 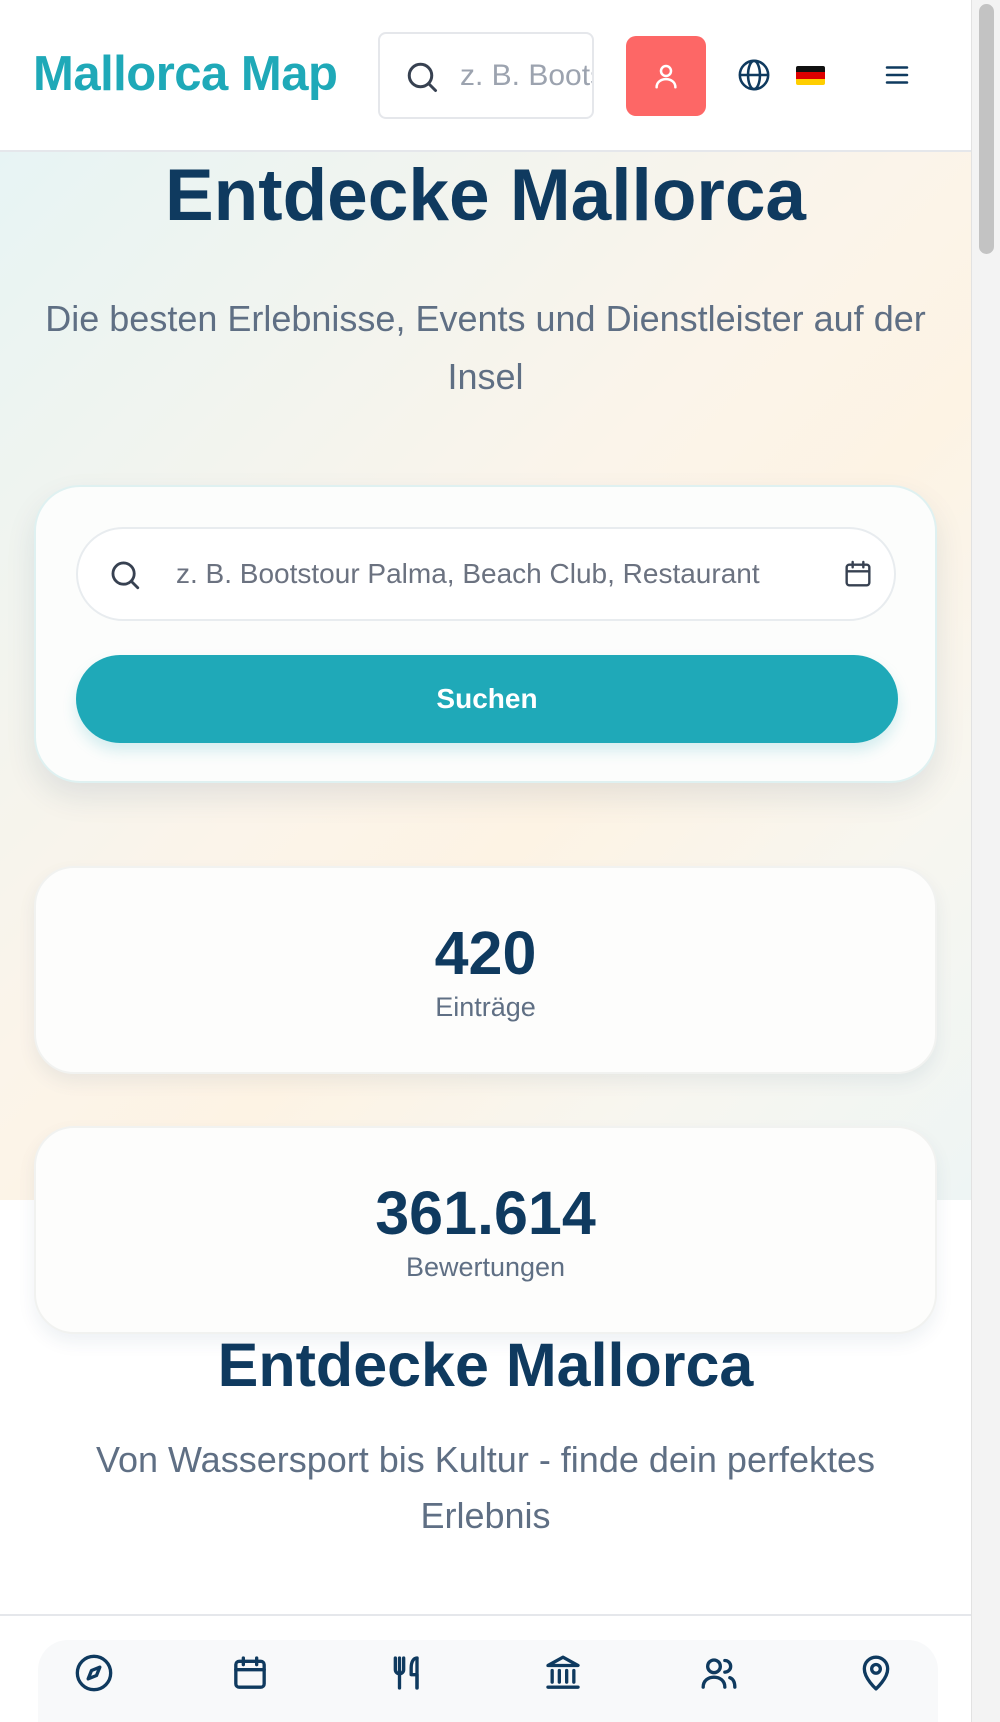 I want to click on bottom-nav-bar, so click(x=488, y=1681).